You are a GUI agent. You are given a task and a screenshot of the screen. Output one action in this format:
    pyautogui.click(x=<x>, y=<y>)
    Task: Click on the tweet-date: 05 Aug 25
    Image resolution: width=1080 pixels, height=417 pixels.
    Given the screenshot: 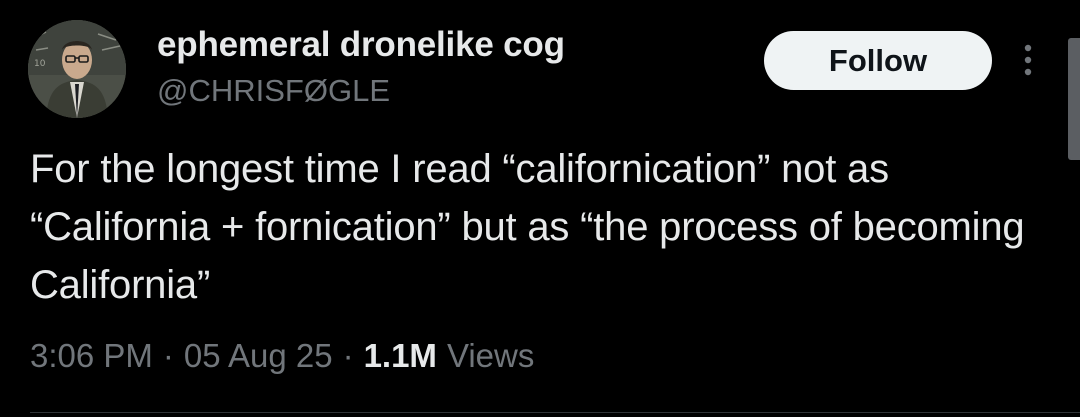 What is the action you would take?
    pyautogui.click(x=258, y=356)
    